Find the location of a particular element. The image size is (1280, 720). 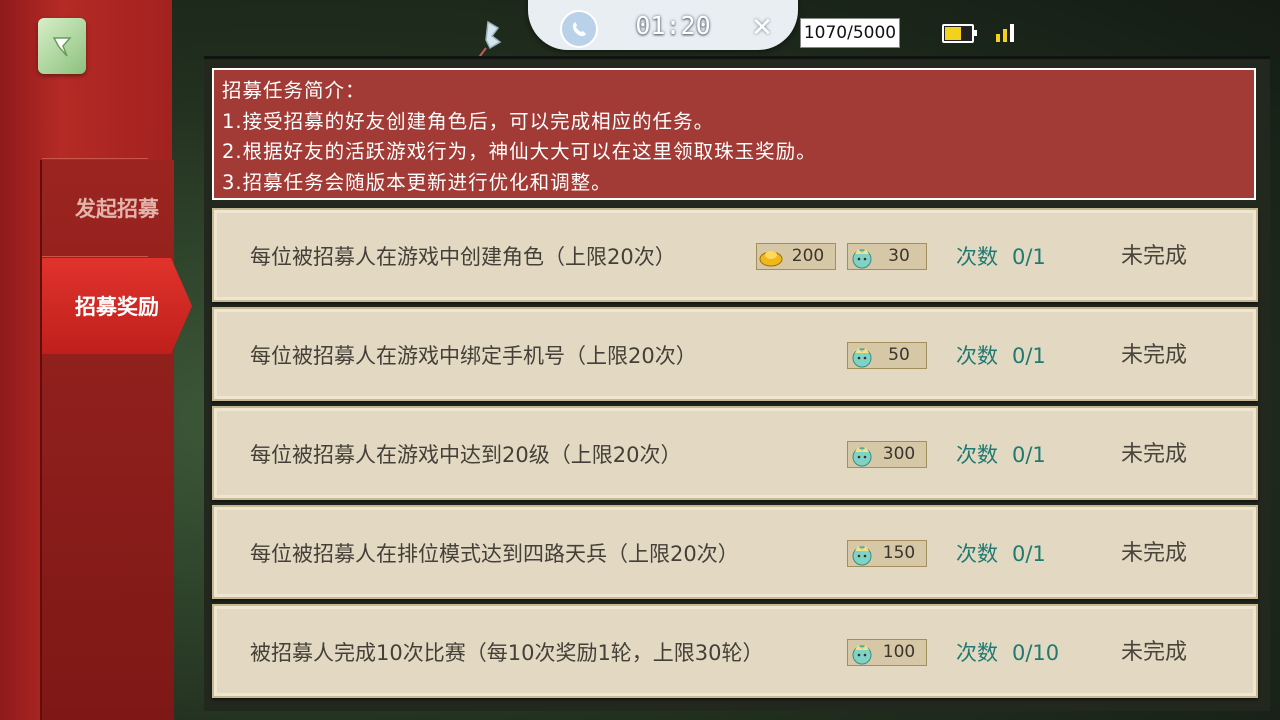

jade-reward: 300 is located at coordinates (887, 454).